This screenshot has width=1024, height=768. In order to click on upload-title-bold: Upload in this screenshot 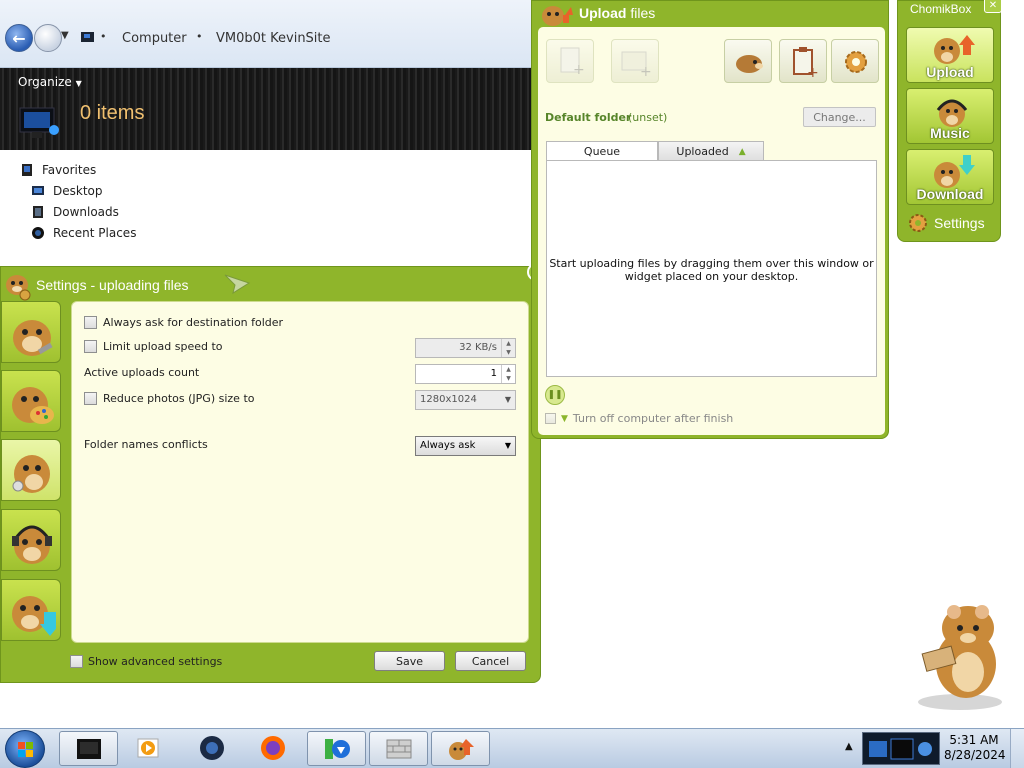, I will do `click(603, 13)`.